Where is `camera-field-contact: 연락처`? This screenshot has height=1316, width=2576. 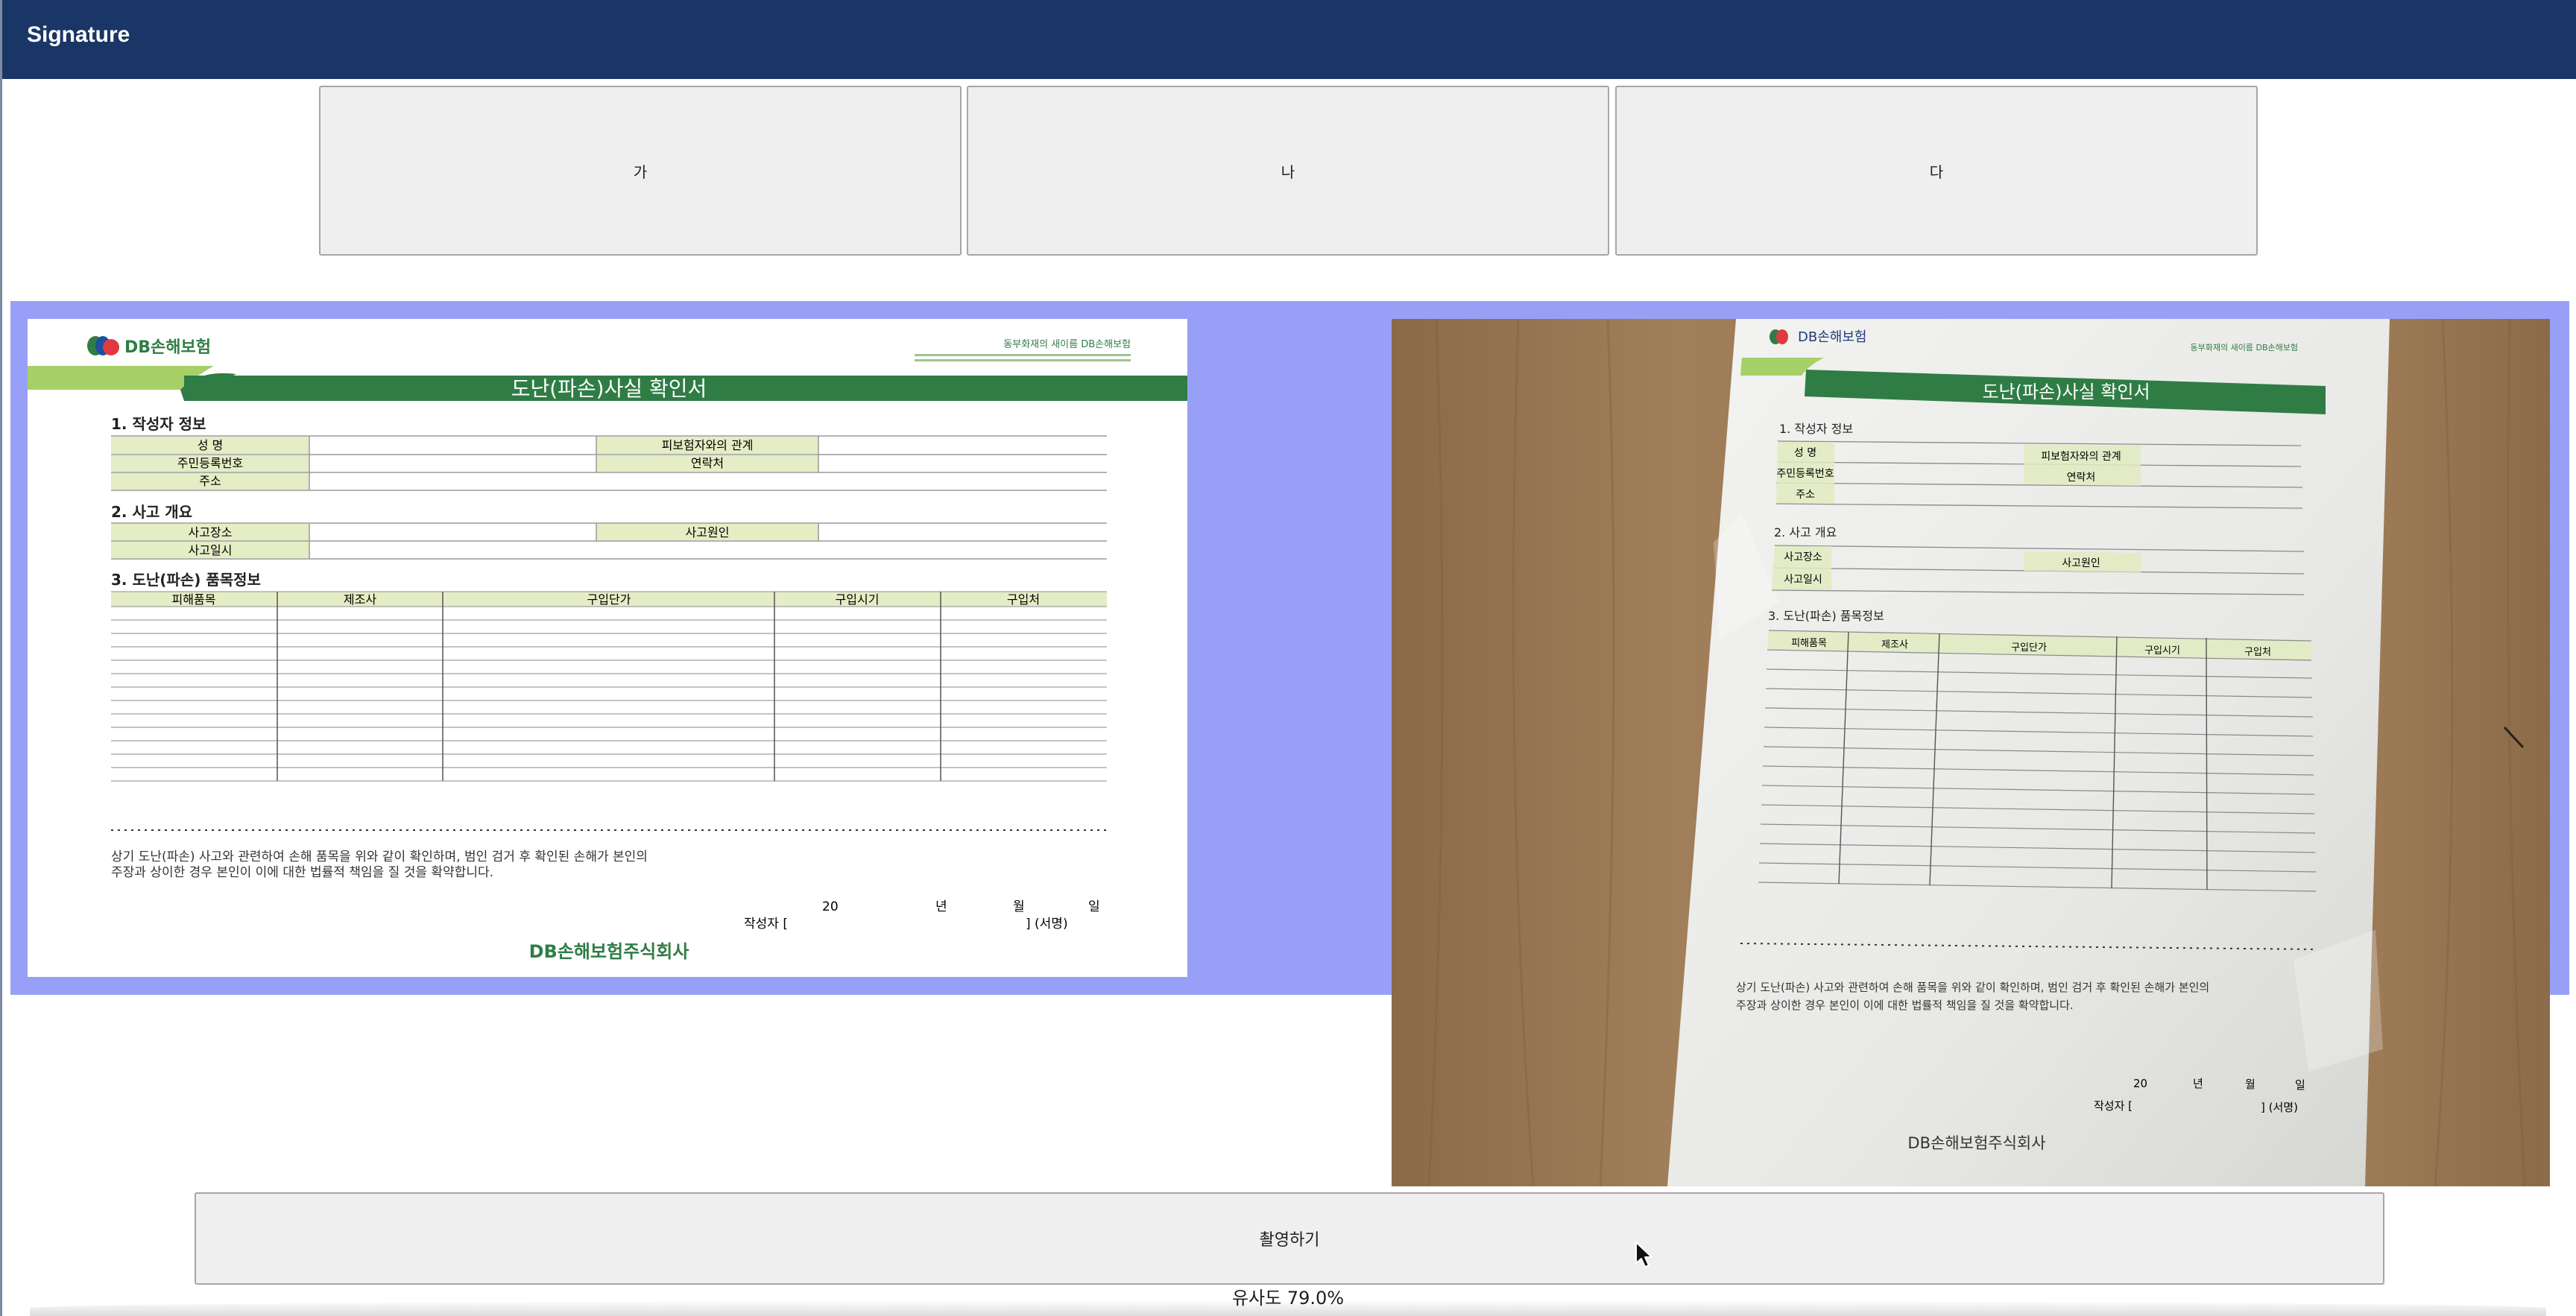
camera-field-contact: 연락처 is located at coordinates (2081, 478).